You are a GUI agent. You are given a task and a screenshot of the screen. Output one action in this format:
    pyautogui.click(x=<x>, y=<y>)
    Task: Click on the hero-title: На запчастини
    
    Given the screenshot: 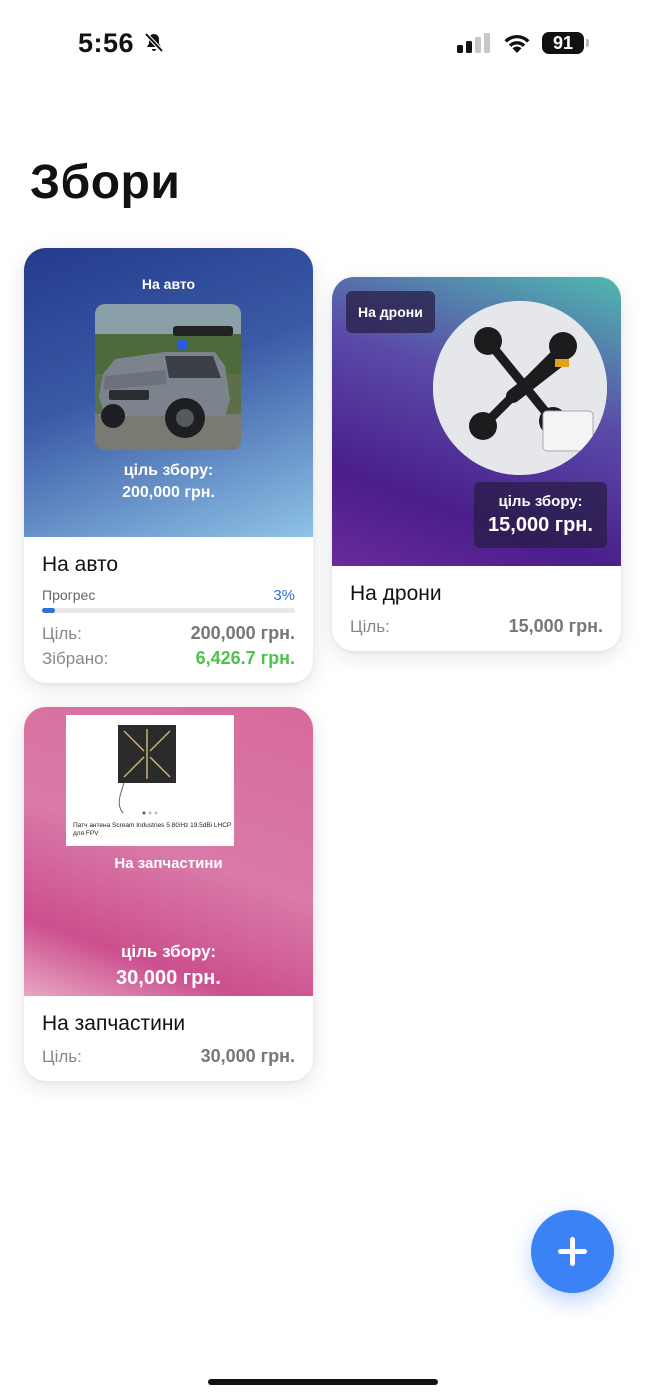 What is the action you would take?
    pyautogui.click(x=168, y=863)
    